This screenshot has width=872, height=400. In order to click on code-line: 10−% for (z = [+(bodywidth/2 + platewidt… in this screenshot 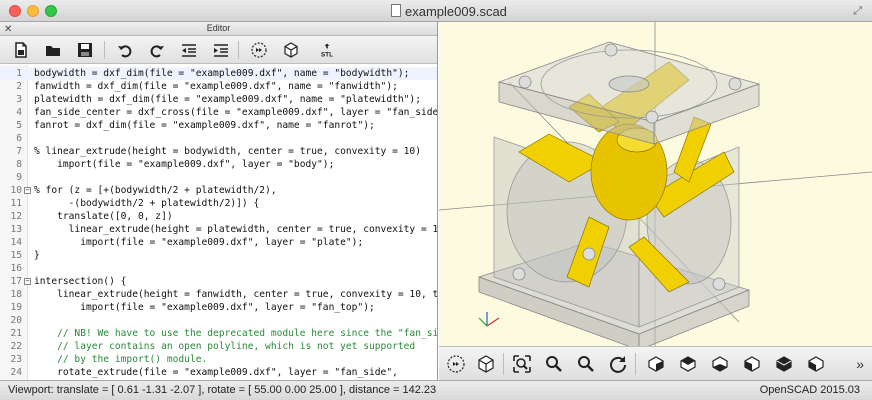, I will do `click(218, 190)`.